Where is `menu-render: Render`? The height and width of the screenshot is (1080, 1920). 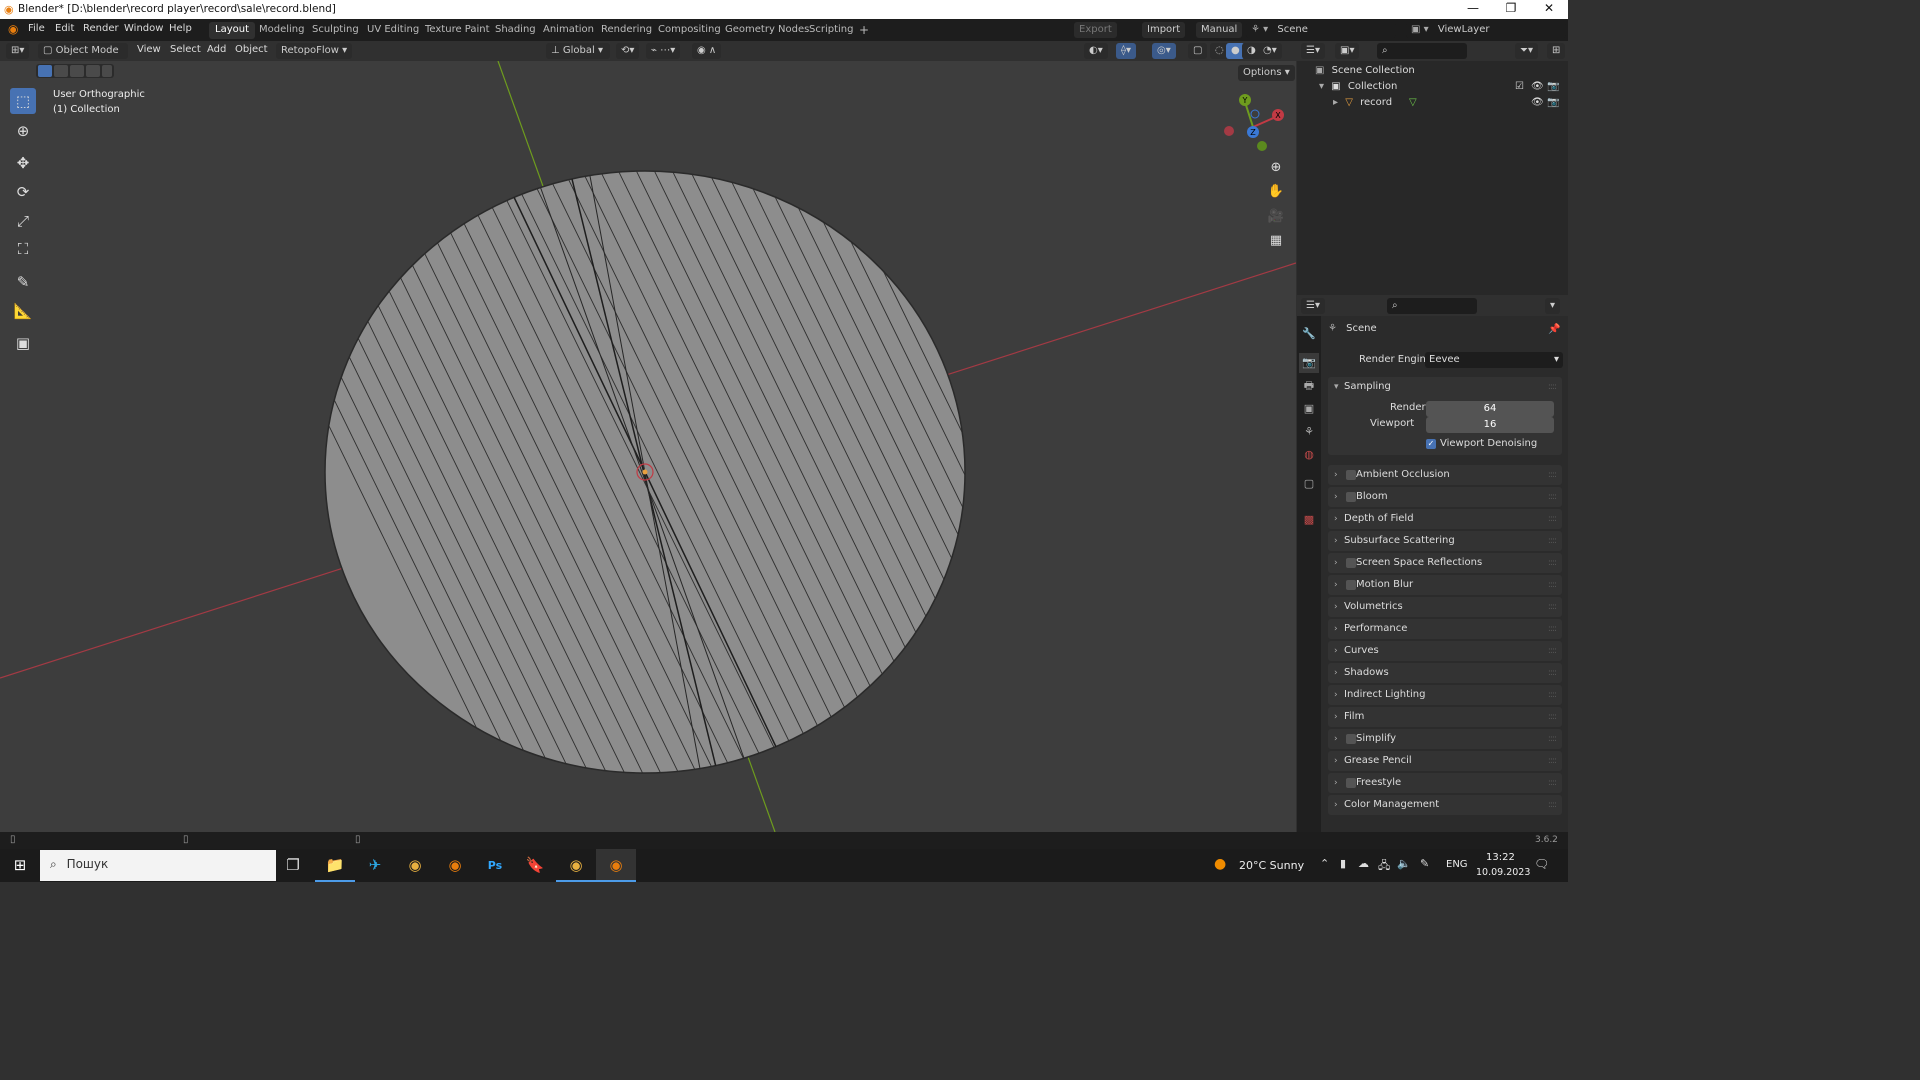
menu-render: Render is located at coordinates (101, 28).